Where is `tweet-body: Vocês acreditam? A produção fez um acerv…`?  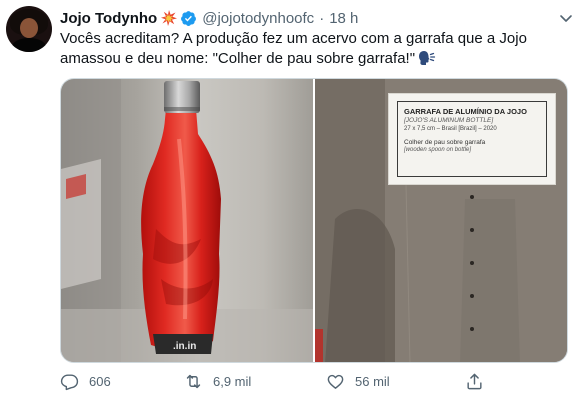
tweet-body: Vocês acreditam? A produção fez um acerv… is located at coordinates (293, 48).